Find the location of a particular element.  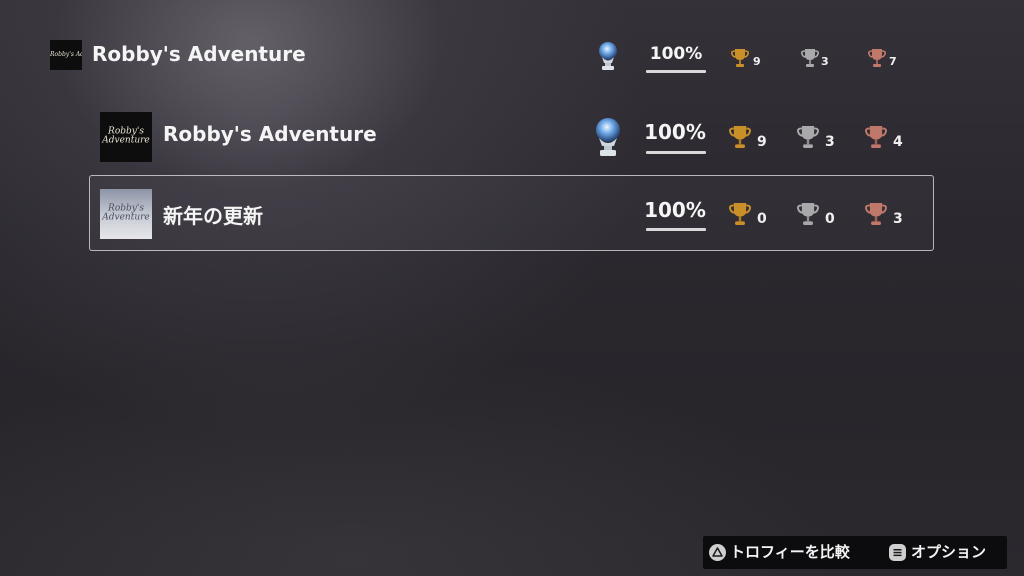

game-thumbnail: Robby's Adventure is located at coordinates (66, 55).